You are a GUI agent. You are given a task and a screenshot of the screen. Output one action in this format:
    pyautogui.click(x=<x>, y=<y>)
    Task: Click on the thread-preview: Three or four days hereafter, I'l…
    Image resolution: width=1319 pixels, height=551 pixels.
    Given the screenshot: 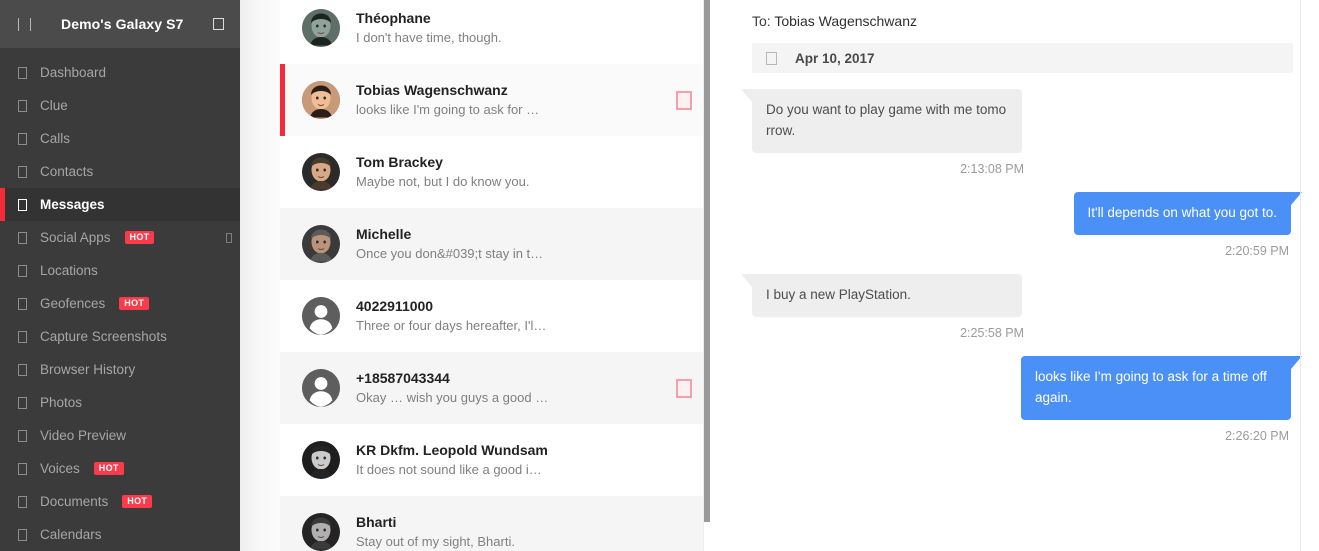 What is the action you would take?
    pyautogui.click(x=451, y=325)
    